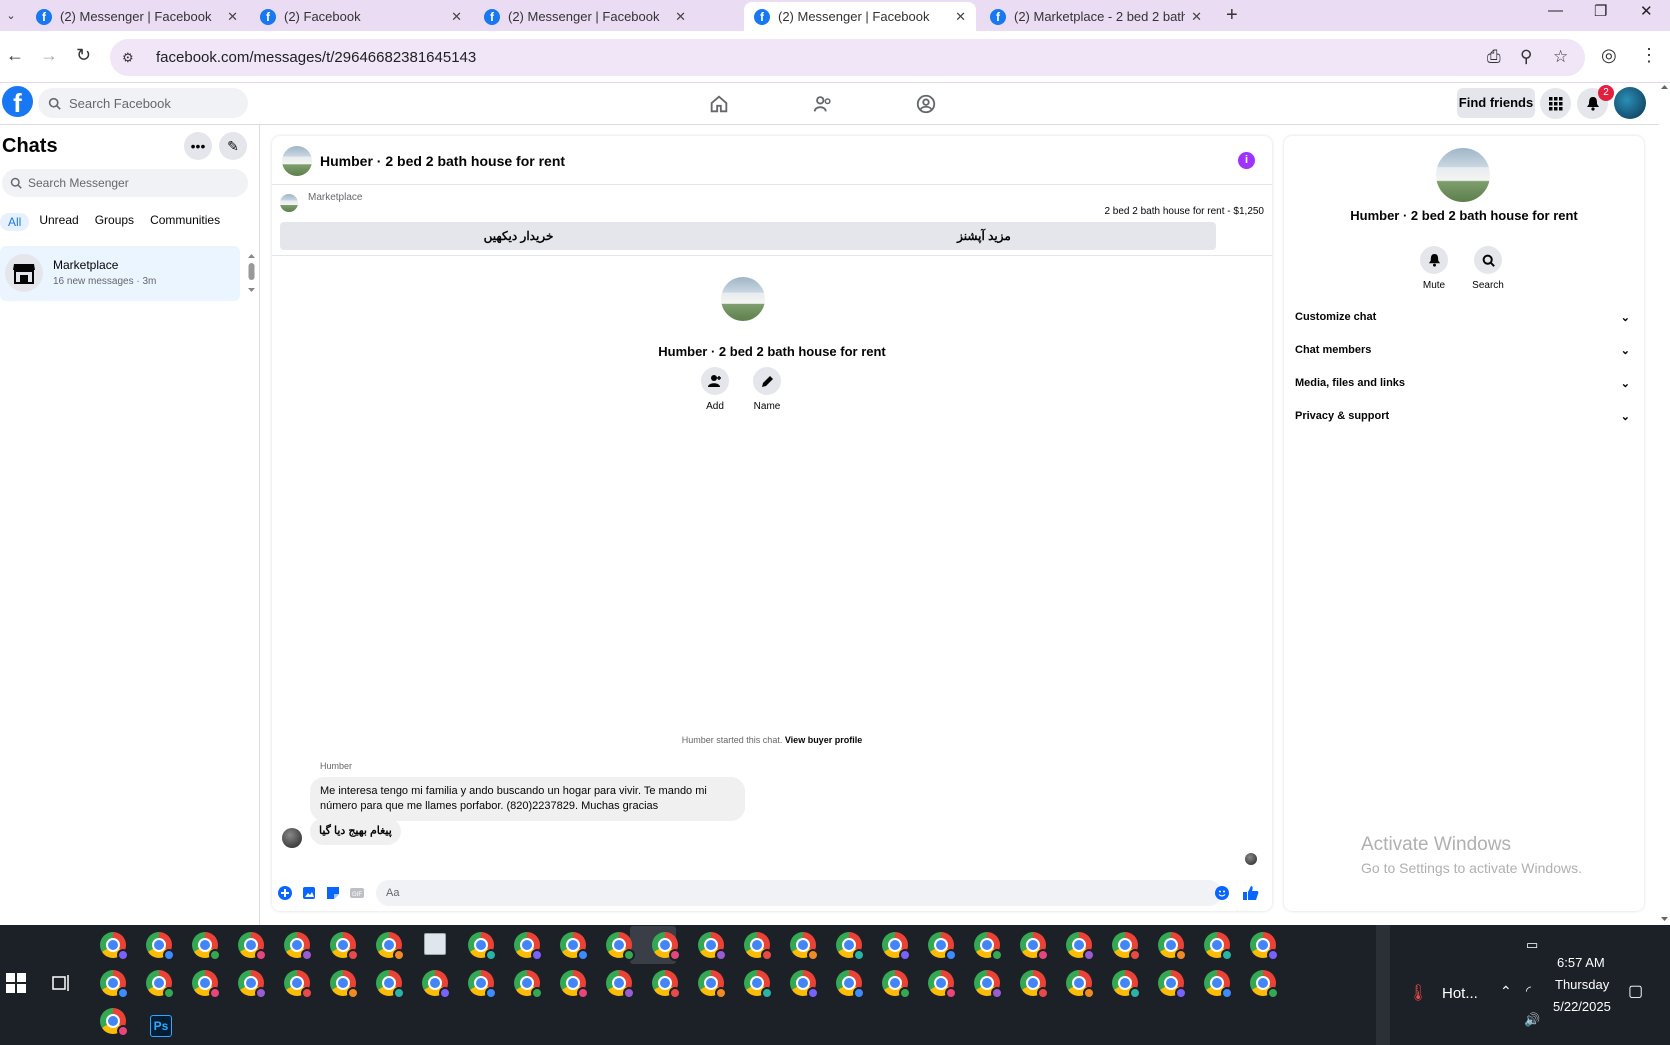 The image size is (1670, 1045). What do you see at coordinates (1649, 55) in the screenshot?
I see `browser-menu-icon: ⋮` at bounding box center [1649, 55].